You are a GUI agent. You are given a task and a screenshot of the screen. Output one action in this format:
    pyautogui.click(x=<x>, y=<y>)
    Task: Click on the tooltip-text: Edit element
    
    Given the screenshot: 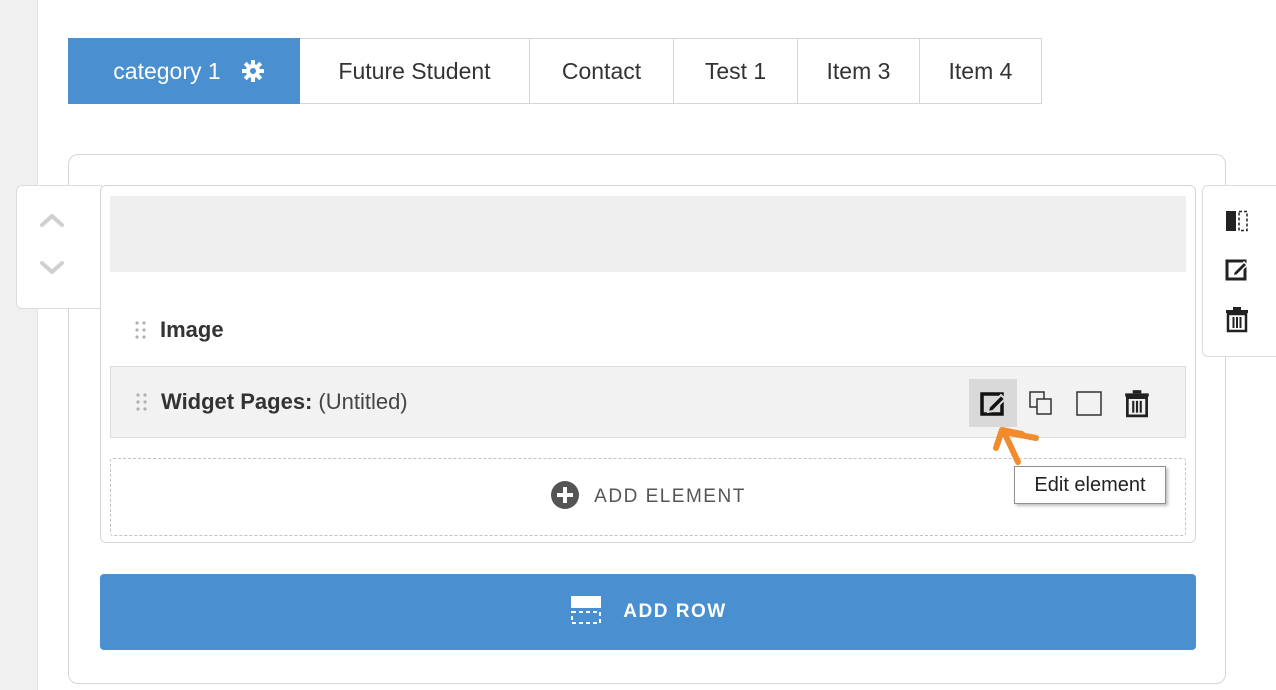 What is the action you would take?
    pyautogui.click(x=1090, y=484)
    